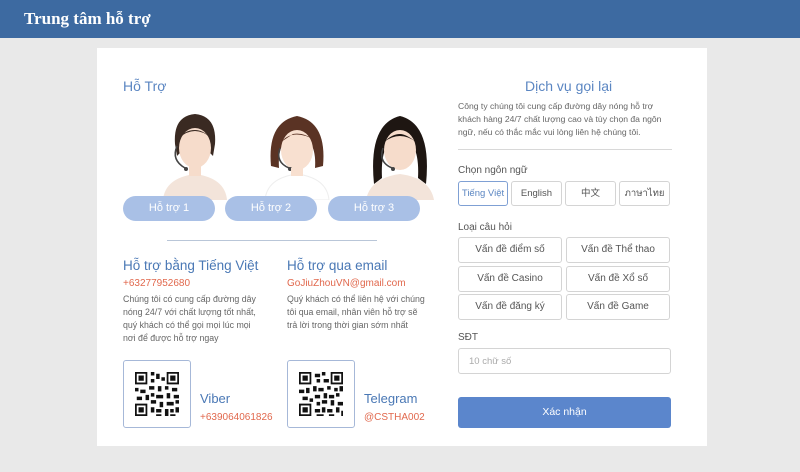 The height and width of the screenshot is (472, 800). I want to click on language-option-english: English, so click(536, 193).